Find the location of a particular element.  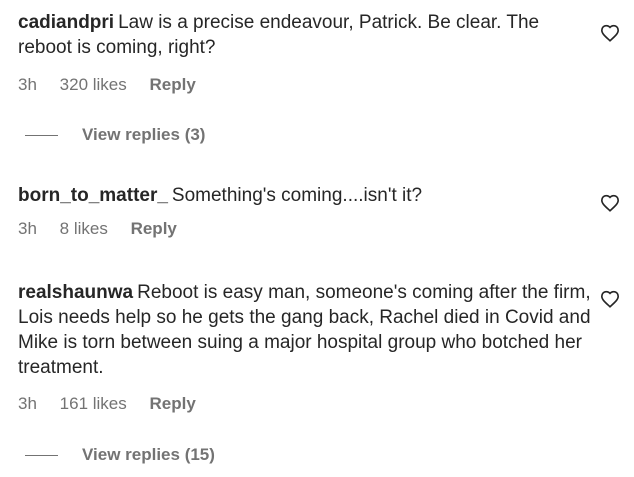

comment-meta: 3h 8 likes Reply is located at coordinates (97, 229).